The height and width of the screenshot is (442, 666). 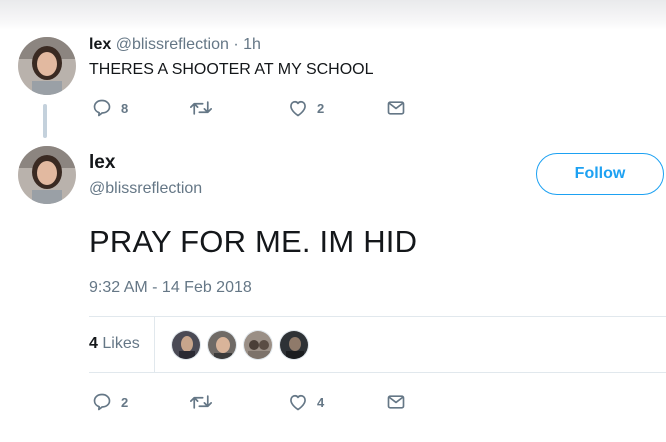 I want to click on like-button: 4, so click(x=306, y=402).